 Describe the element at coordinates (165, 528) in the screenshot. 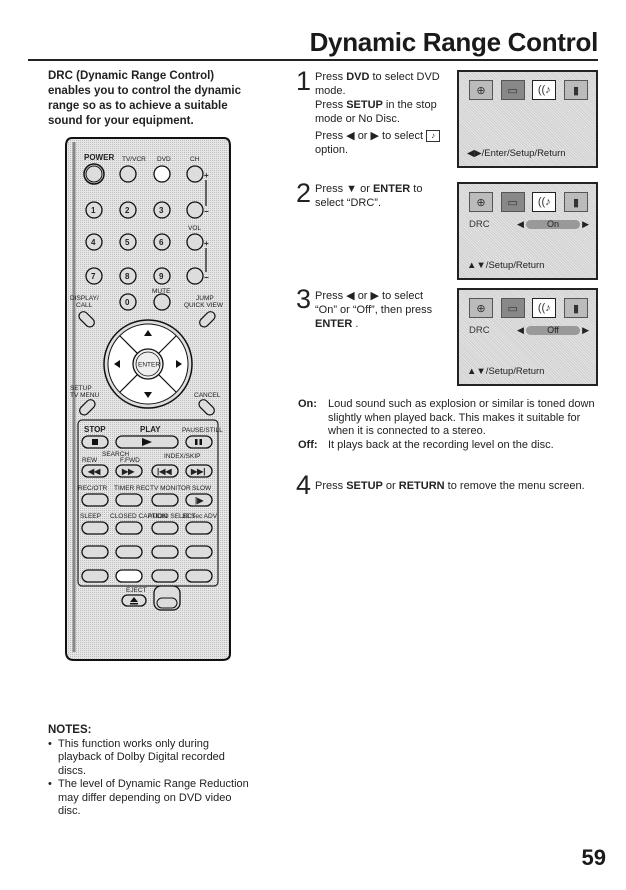

I see `audio-select-button` at that location.